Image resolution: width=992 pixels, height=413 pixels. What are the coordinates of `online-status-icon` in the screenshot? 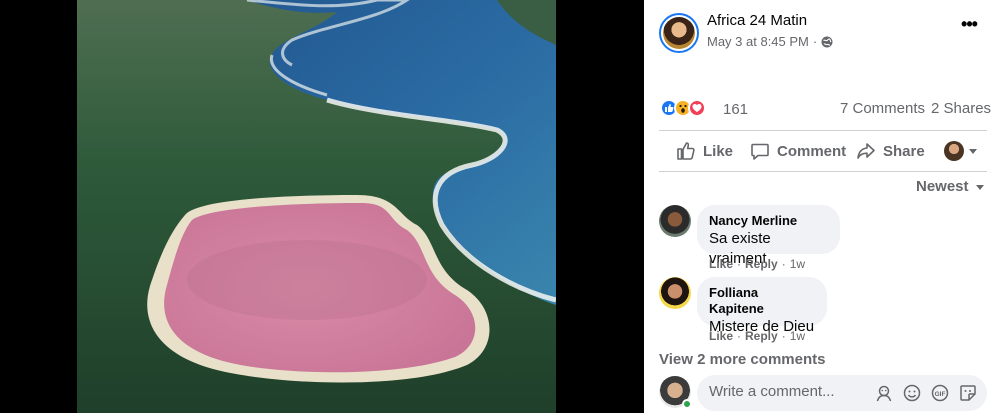 It's located at (687, 404).